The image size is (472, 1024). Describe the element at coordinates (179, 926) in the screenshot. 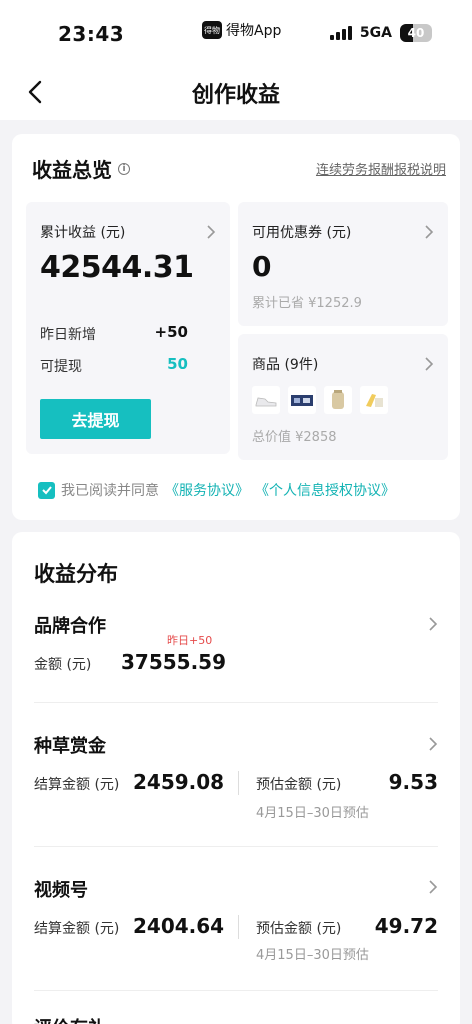

I see `video-settled-value: 2404.64` at that location.